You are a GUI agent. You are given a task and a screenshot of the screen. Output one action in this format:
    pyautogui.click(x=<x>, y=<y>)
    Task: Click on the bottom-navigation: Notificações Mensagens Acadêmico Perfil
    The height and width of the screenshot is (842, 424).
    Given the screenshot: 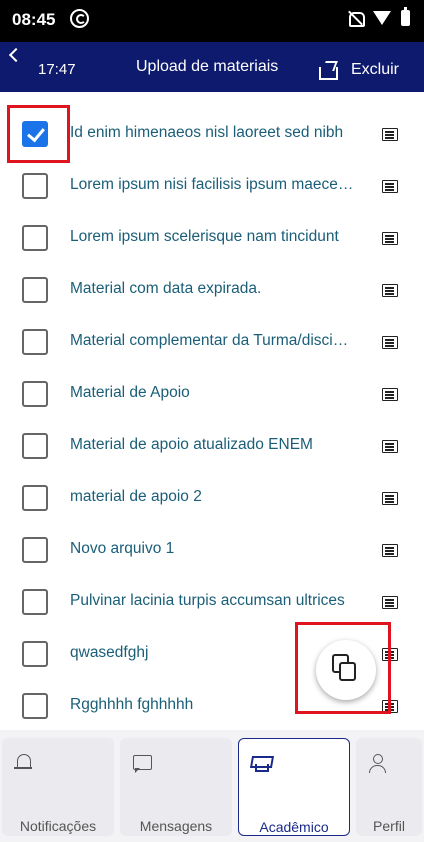 What is the action you would take?
    pyautogui.click(x=212, y=786)
    